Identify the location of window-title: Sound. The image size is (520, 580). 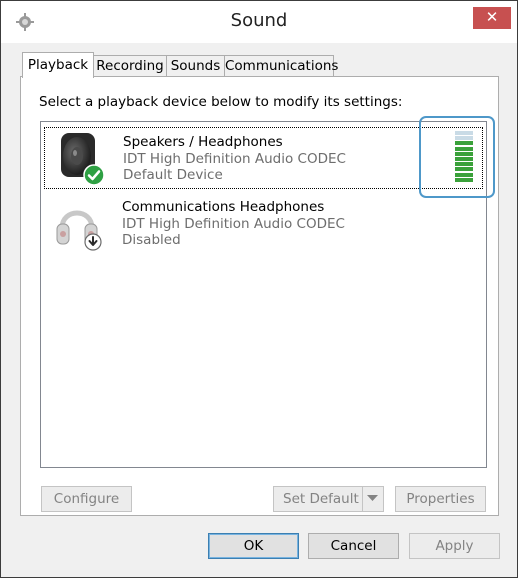
(259, 20).